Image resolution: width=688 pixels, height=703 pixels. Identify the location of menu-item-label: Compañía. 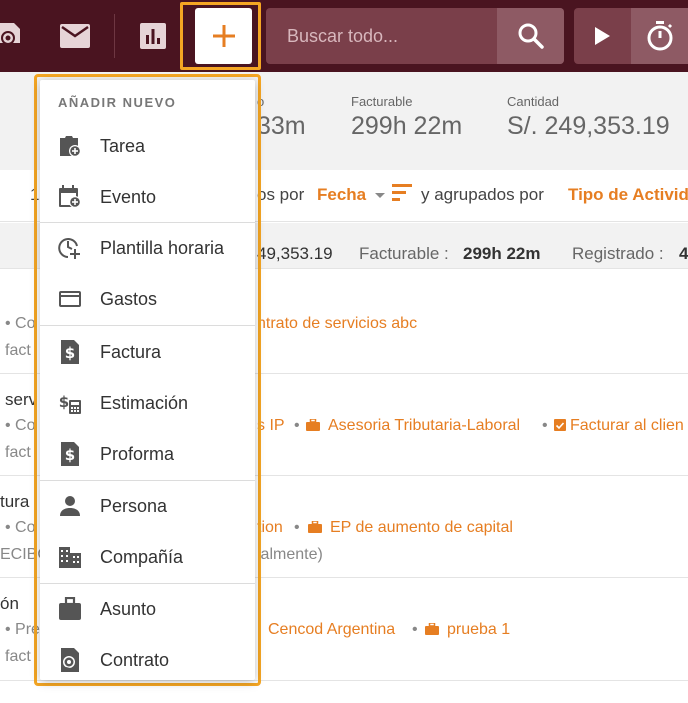
(142, 557).